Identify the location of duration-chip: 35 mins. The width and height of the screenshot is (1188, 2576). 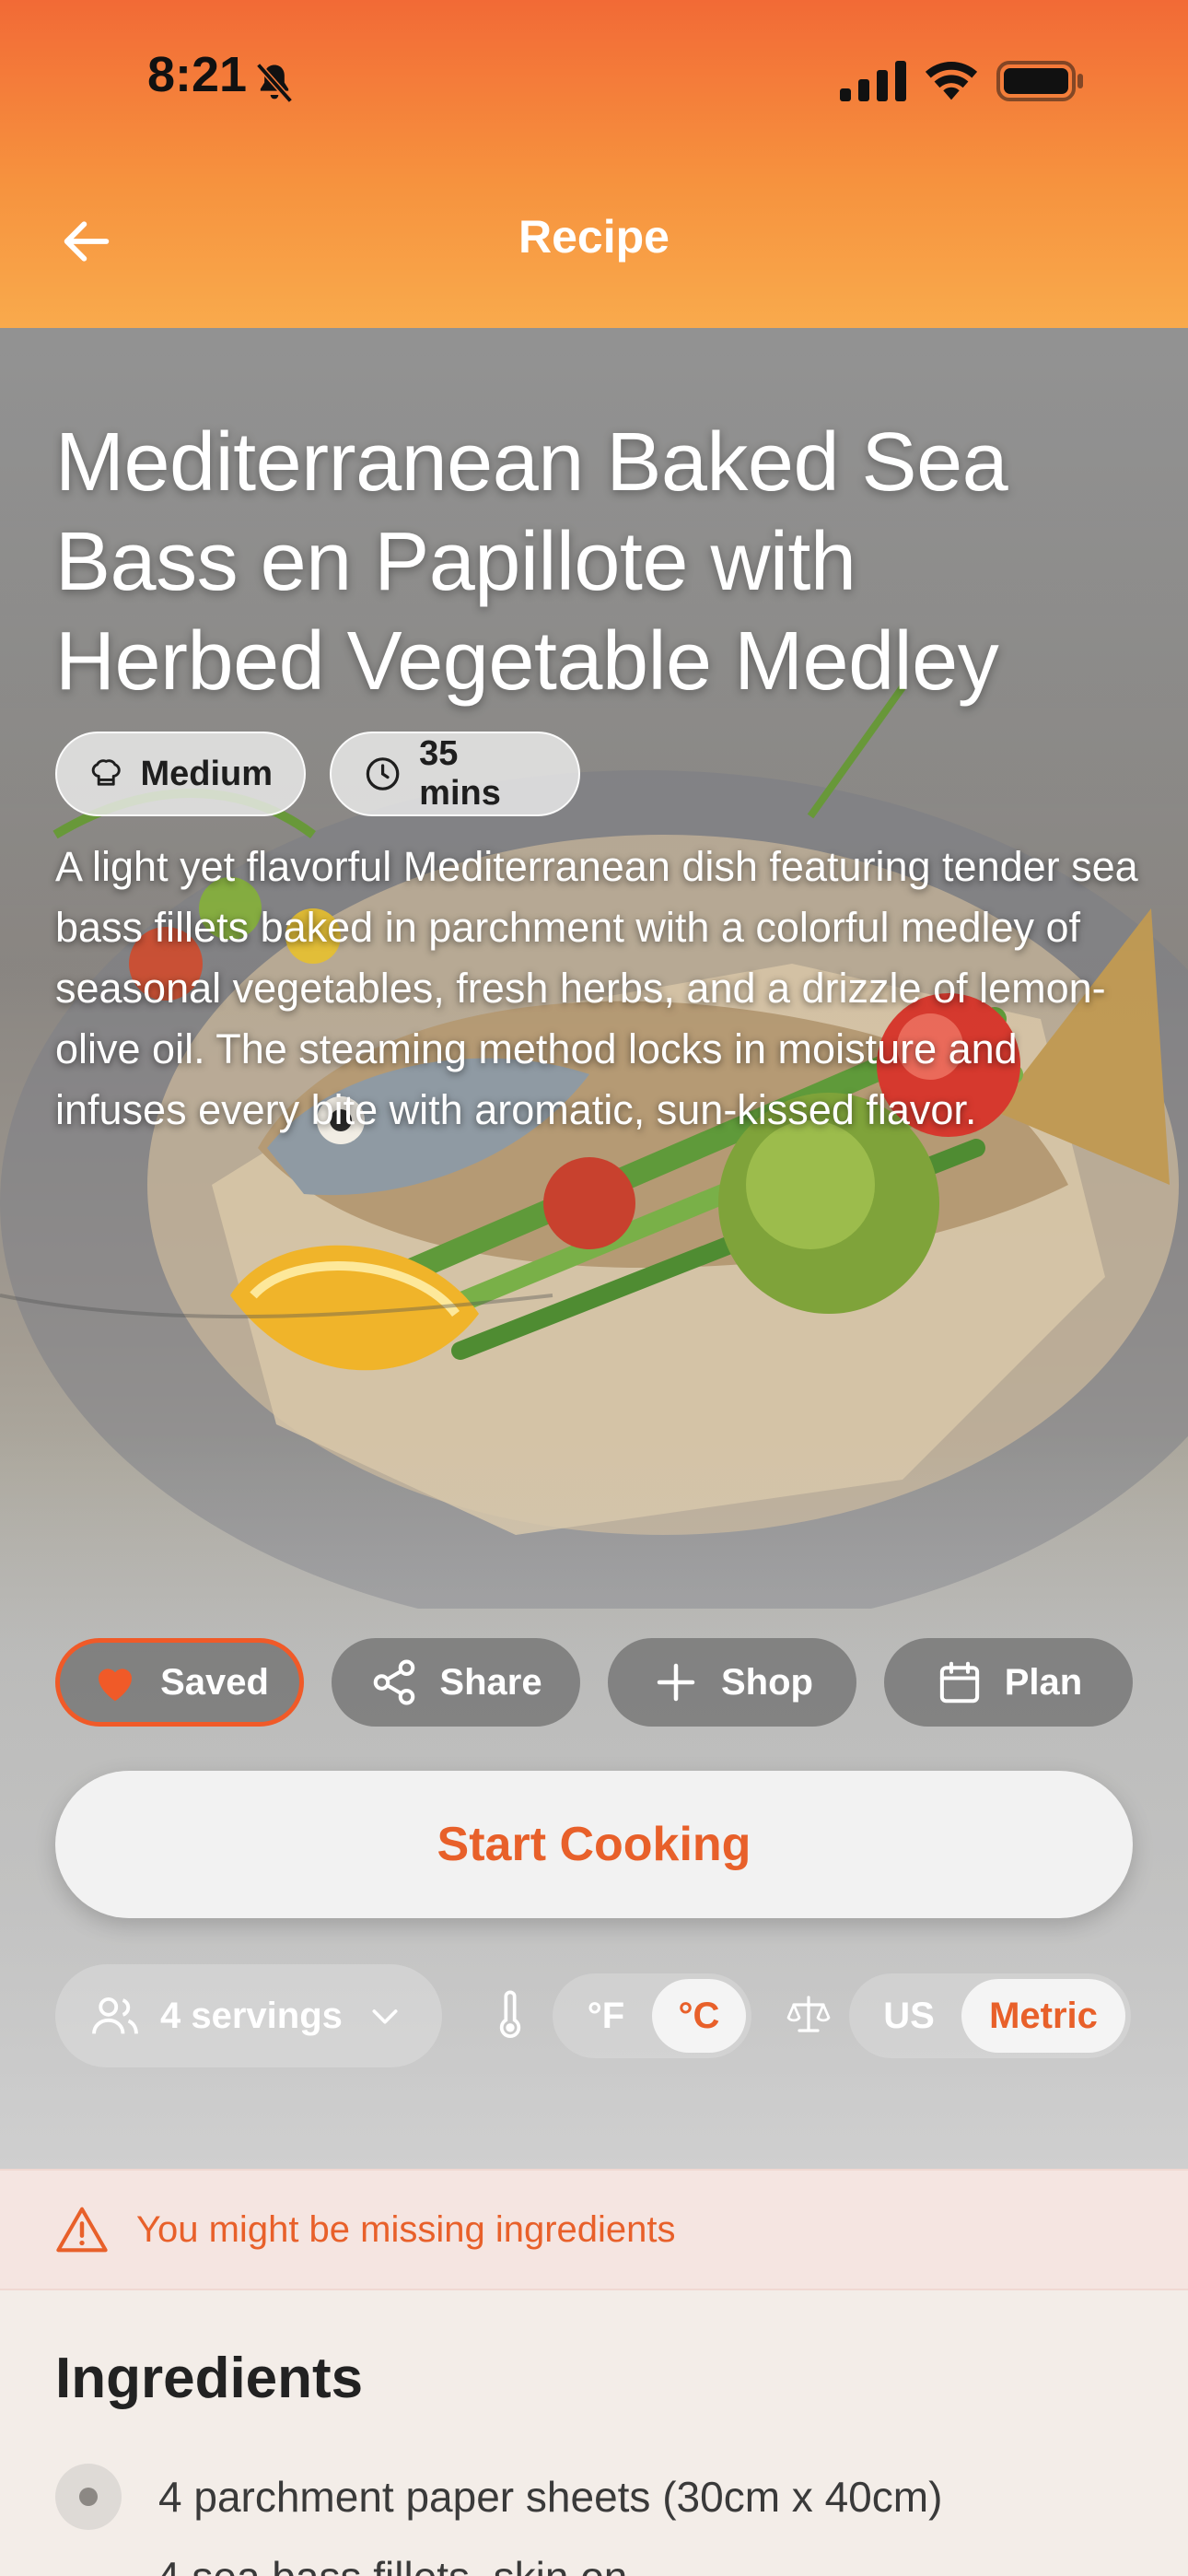
(455, 774).